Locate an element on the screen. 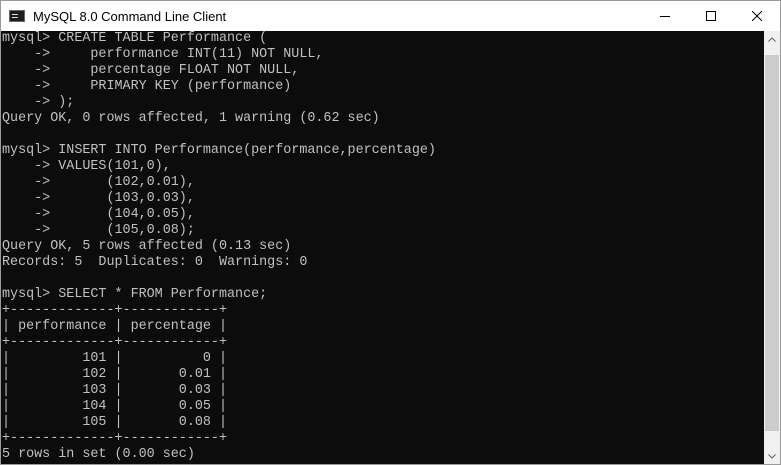  console-line: -> (103,0.03), is located at coordinates (98, 198).